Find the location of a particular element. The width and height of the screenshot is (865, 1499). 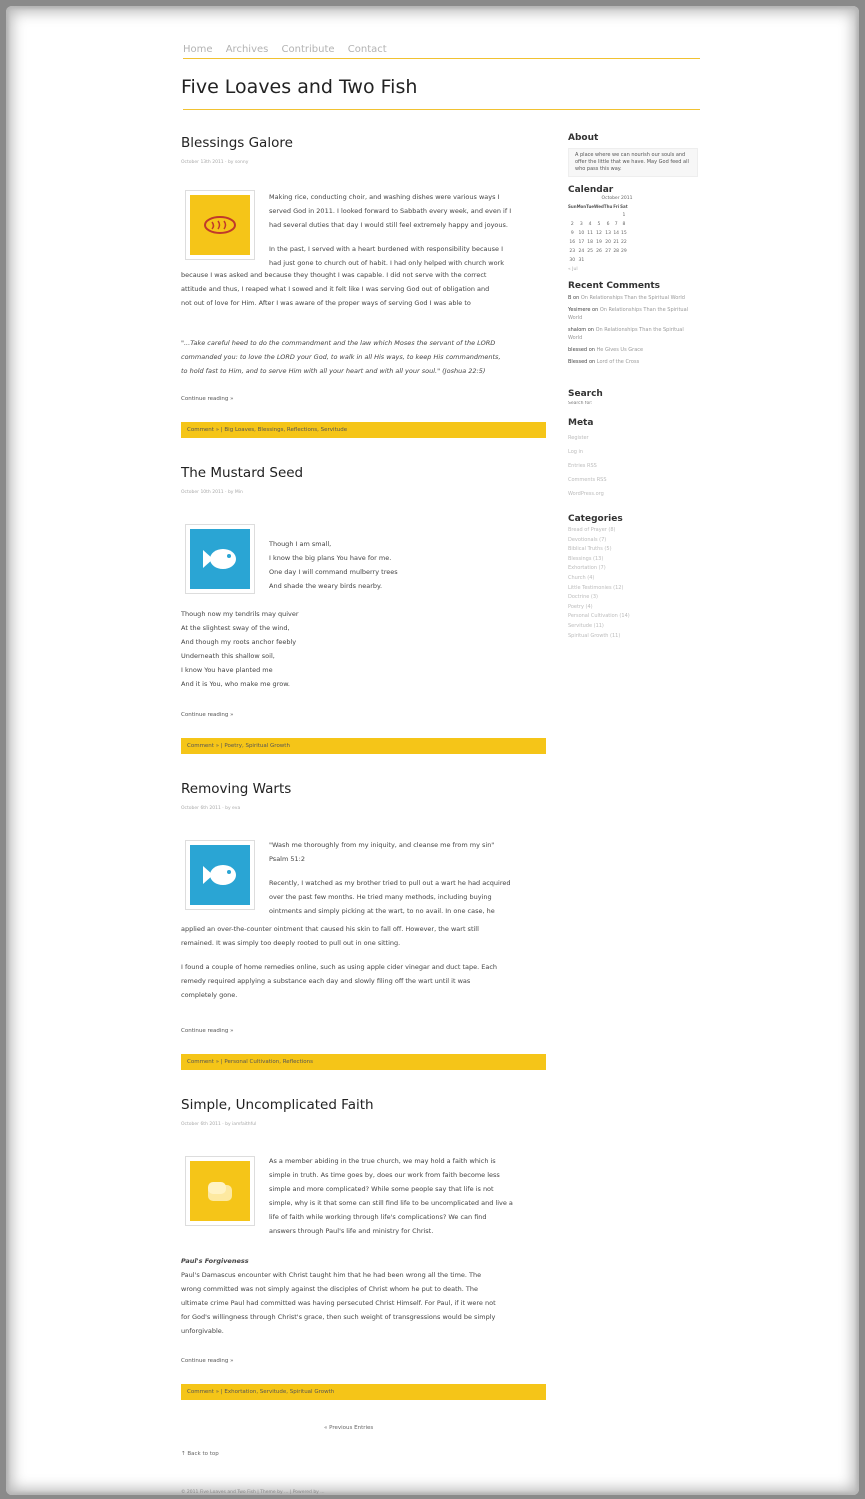

calendar-day: 1 is located at coordinates (624, 215).